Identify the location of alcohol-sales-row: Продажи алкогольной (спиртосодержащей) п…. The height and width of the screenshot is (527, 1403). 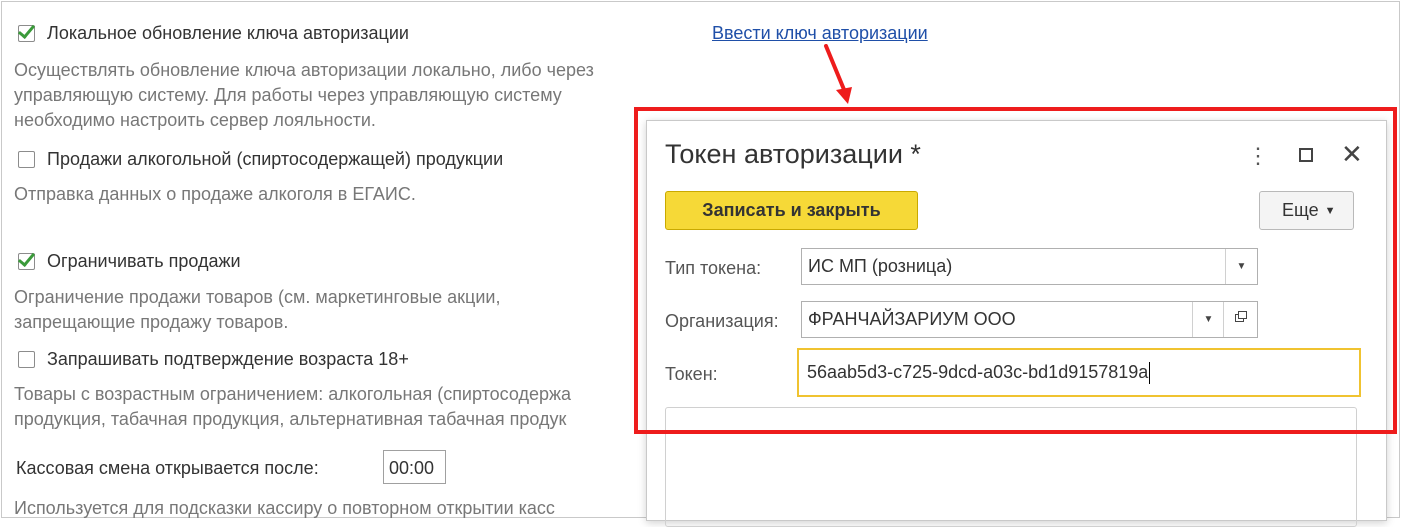
(260, 159).